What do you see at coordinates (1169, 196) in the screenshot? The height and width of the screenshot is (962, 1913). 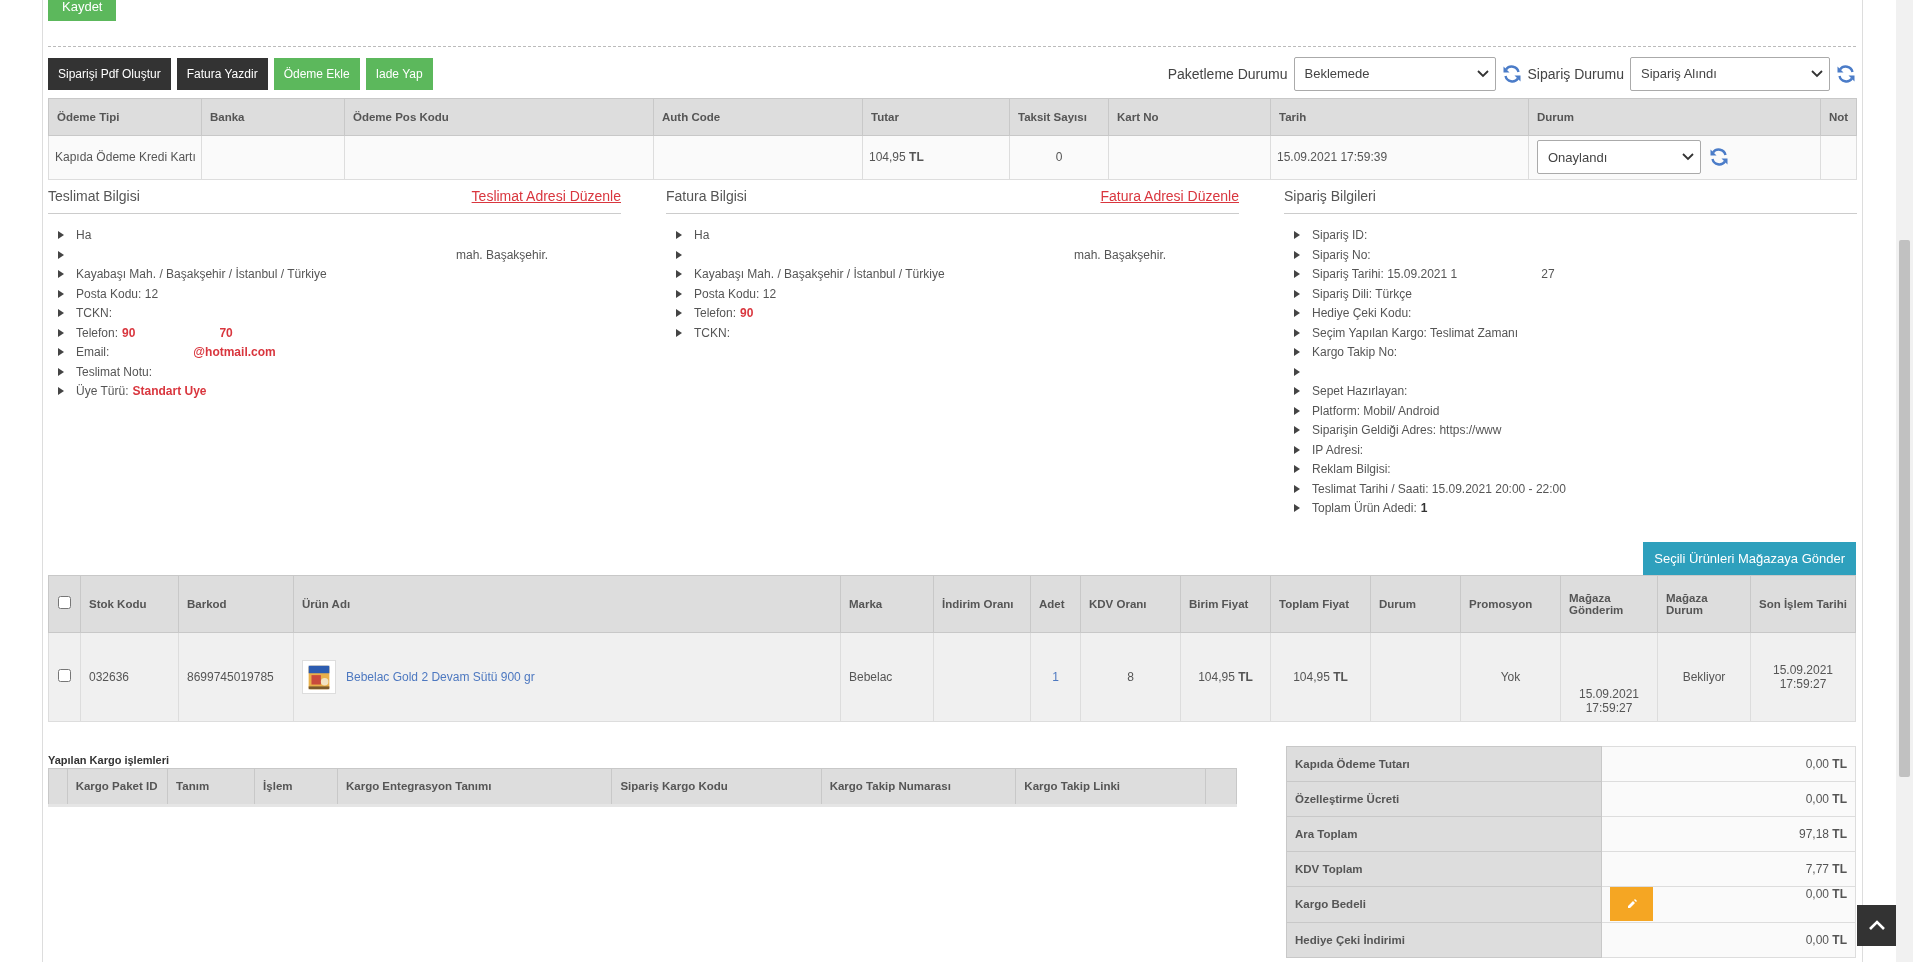 I see `edit-address-link: Fatura Adresi Düzenle` at bounding box center [1169, 196].